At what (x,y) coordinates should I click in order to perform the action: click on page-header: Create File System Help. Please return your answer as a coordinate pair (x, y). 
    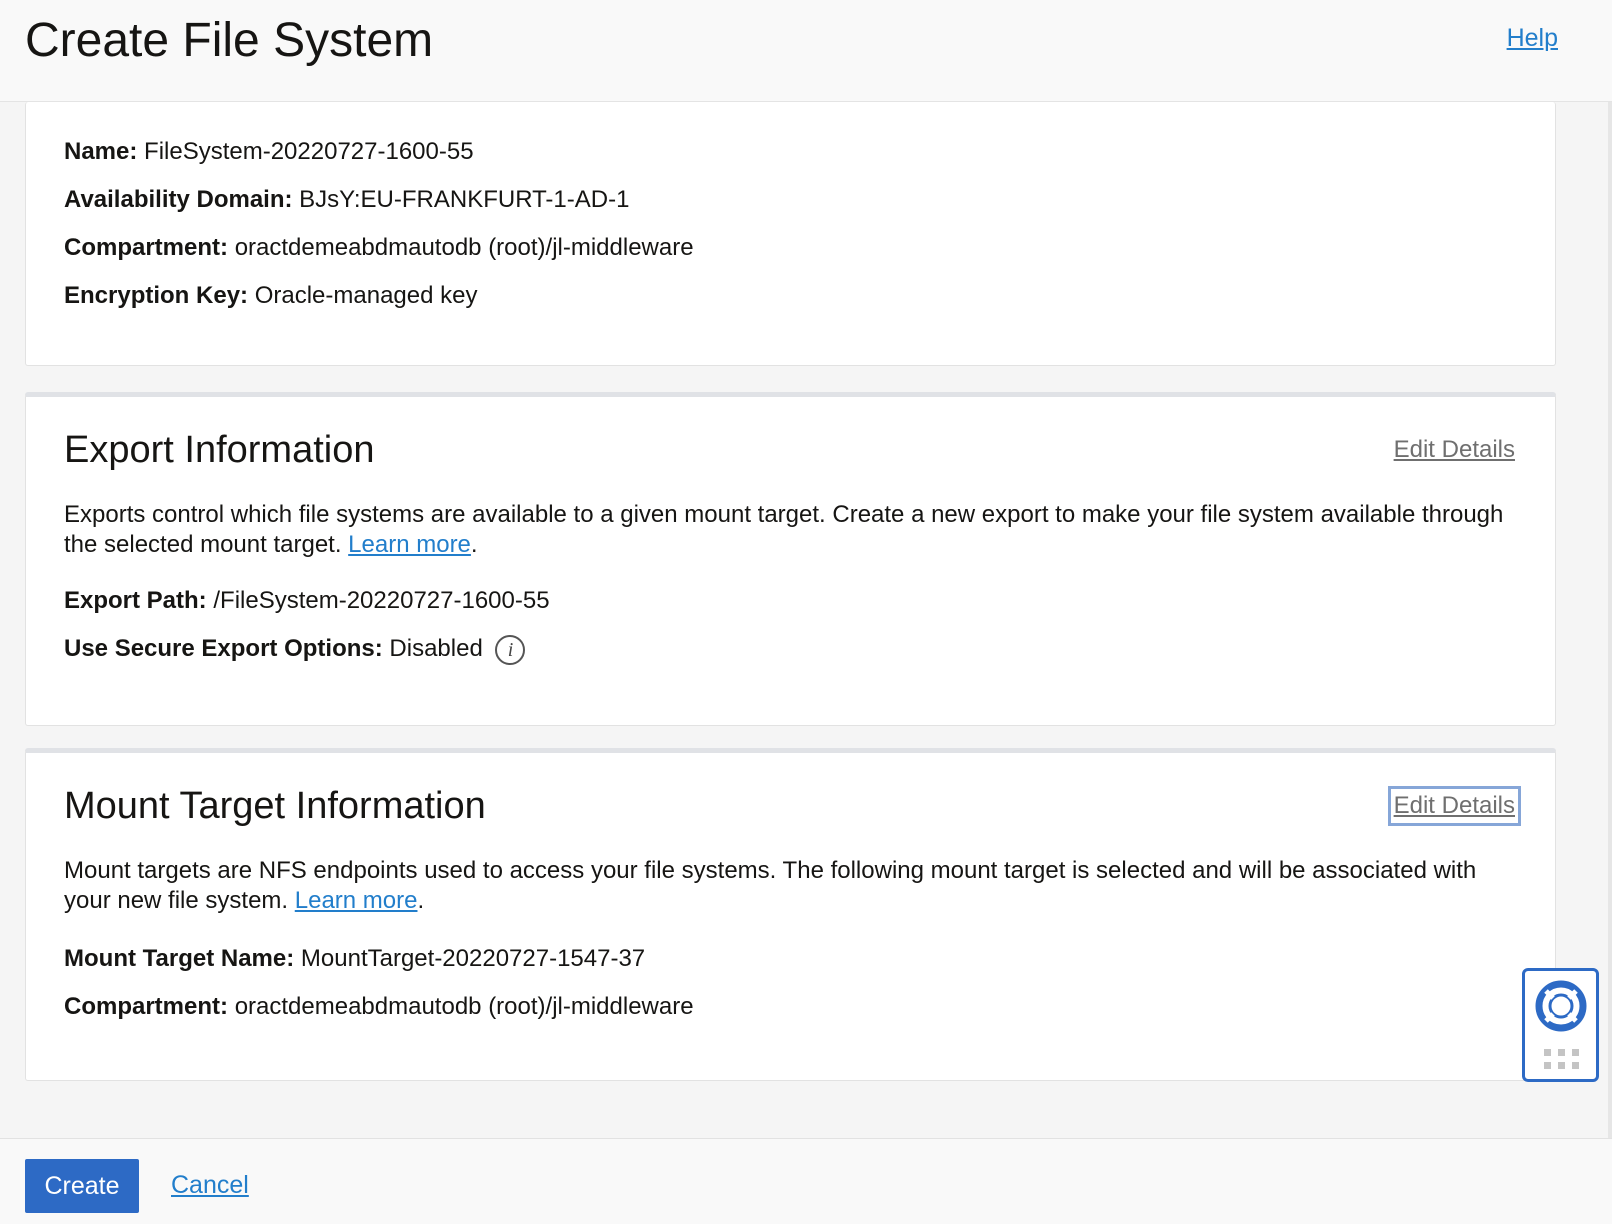
    Looking at the image, I should click on (806, 51).